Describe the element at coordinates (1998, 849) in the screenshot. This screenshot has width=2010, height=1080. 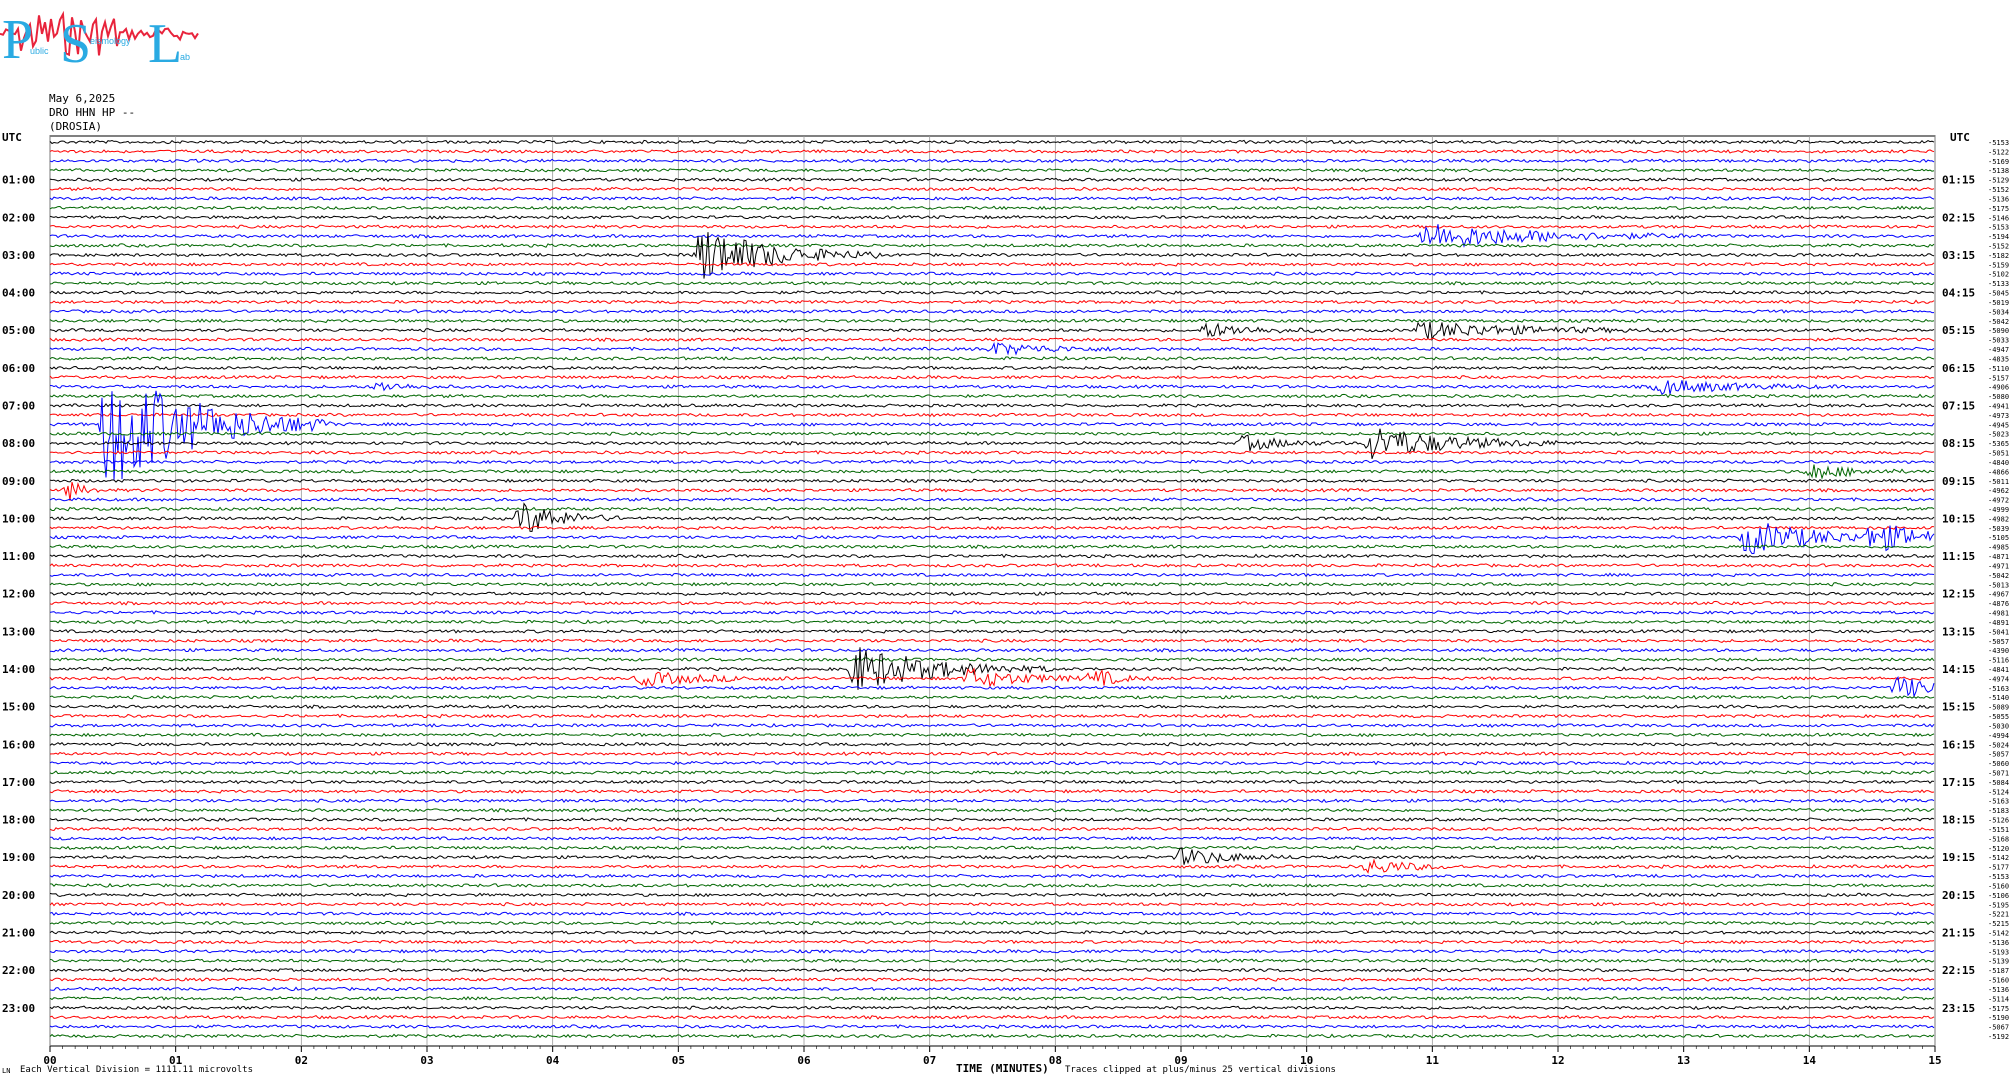
I see `trace-offset-label: -5120` at that location.